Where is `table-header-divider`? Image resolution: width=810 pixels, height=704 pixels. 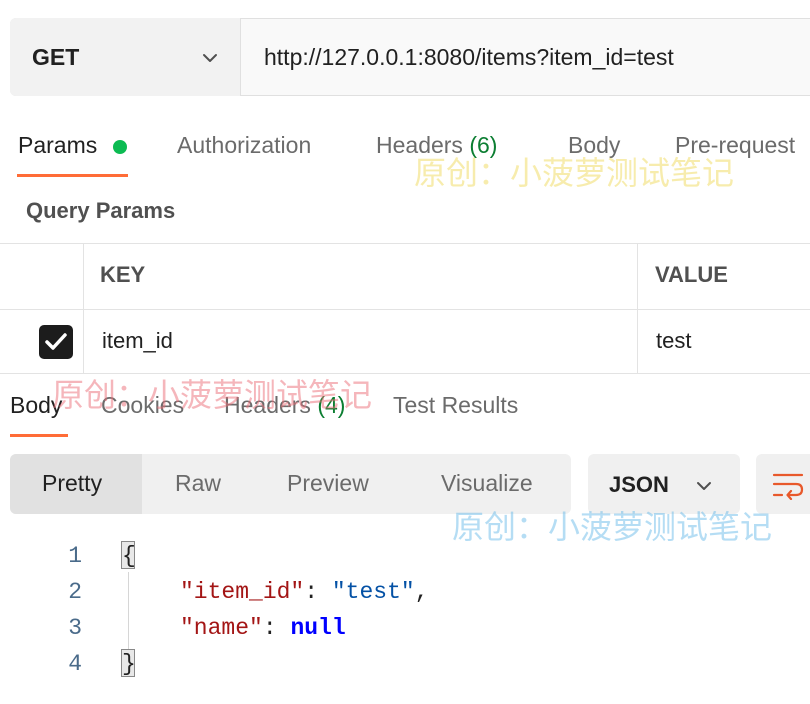
table-header-divider is located at coordinates (405, 309).